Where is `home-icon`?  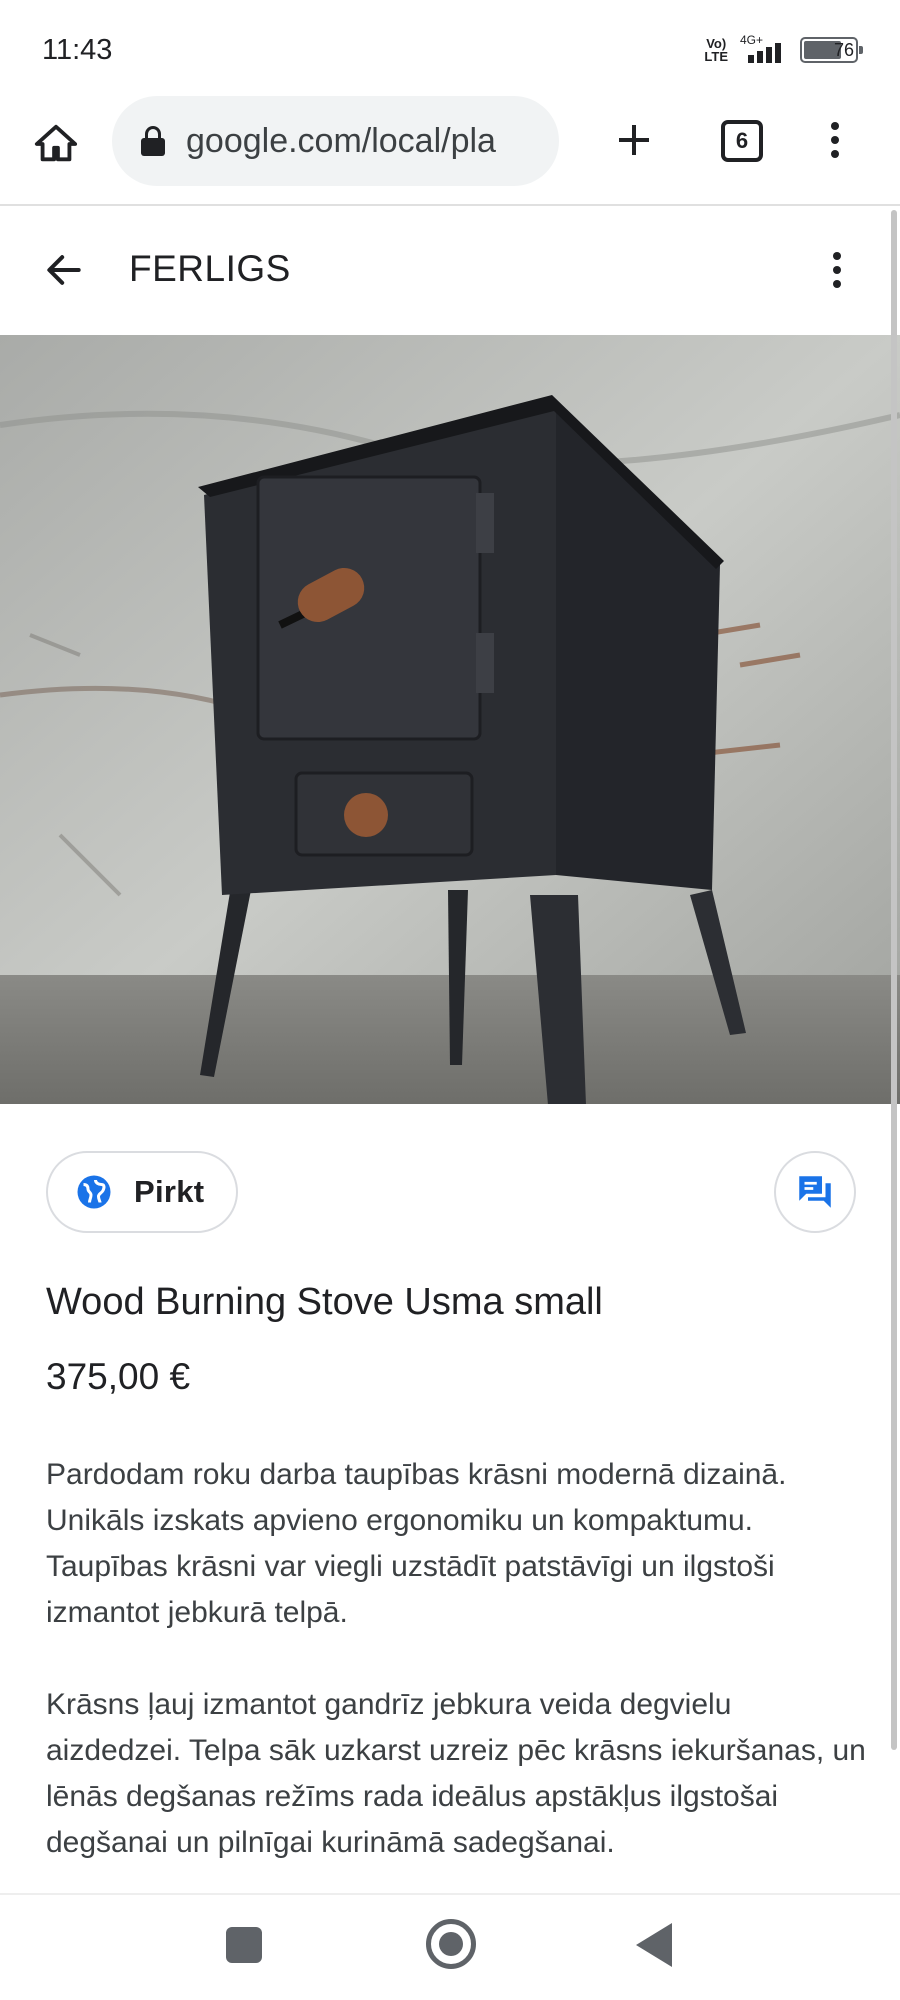
home-icon is located at coordinates (56, 143).